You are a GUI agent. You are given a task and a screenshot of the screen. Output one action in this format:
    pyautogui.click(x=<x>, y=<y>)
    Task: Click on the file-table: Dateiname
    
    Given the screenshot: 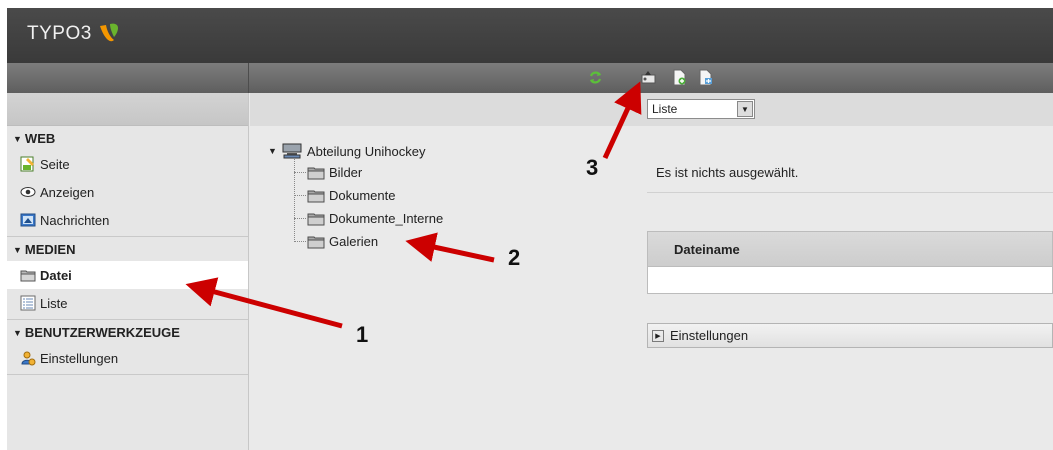 What is the action you would take?
    pyautogui.click(x=850, y=262)
    